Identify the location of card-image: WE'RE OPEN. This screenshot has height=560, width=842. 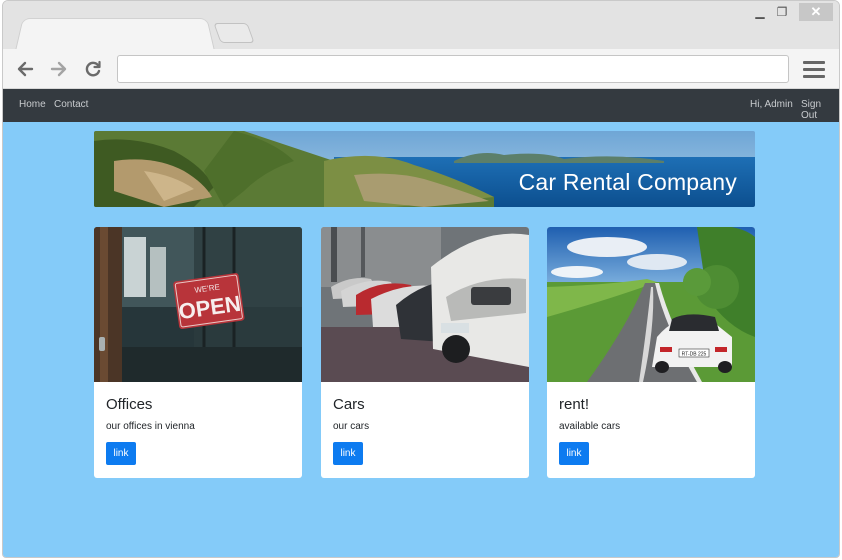
(198, 304).